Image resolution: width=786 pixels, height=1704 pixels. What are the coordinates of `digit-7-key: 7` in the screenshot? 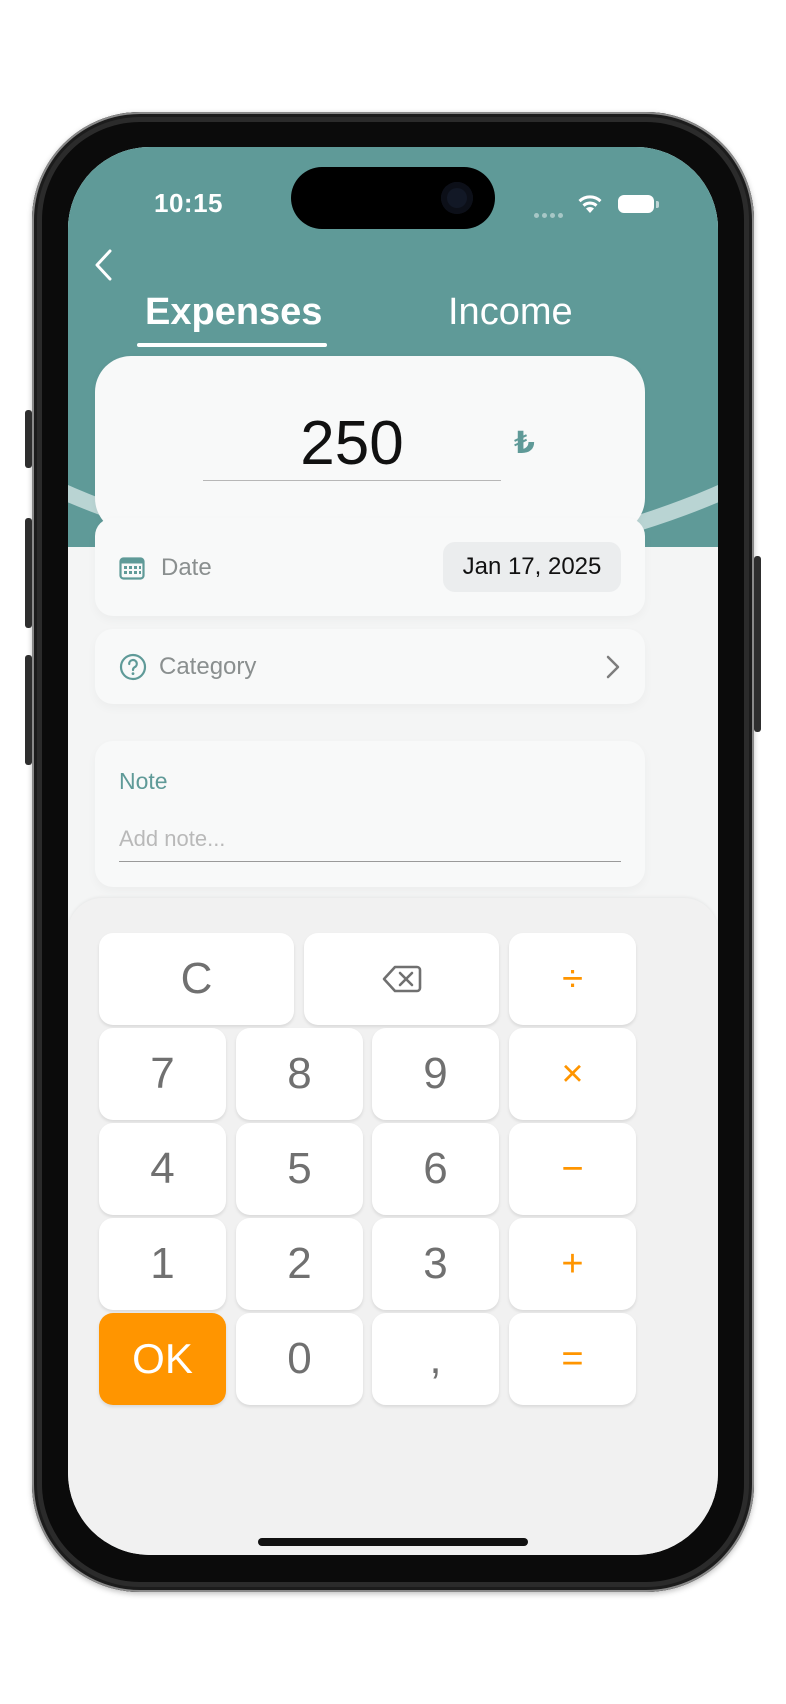 It's located at (162, 1074).